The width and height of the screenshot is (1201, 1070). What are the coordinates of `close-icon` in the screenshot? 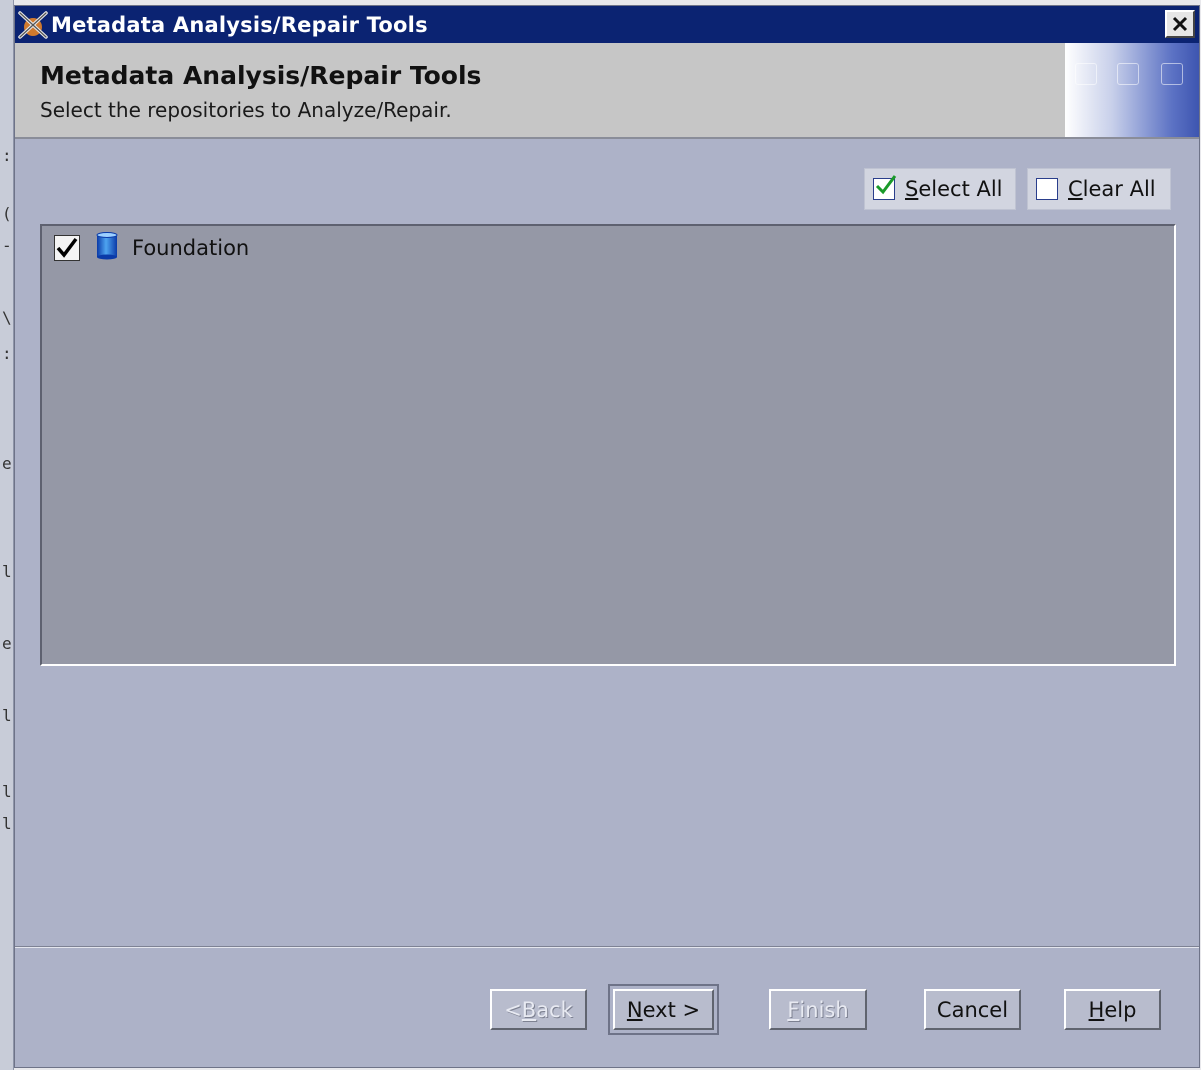 It's located at (1180, 24).